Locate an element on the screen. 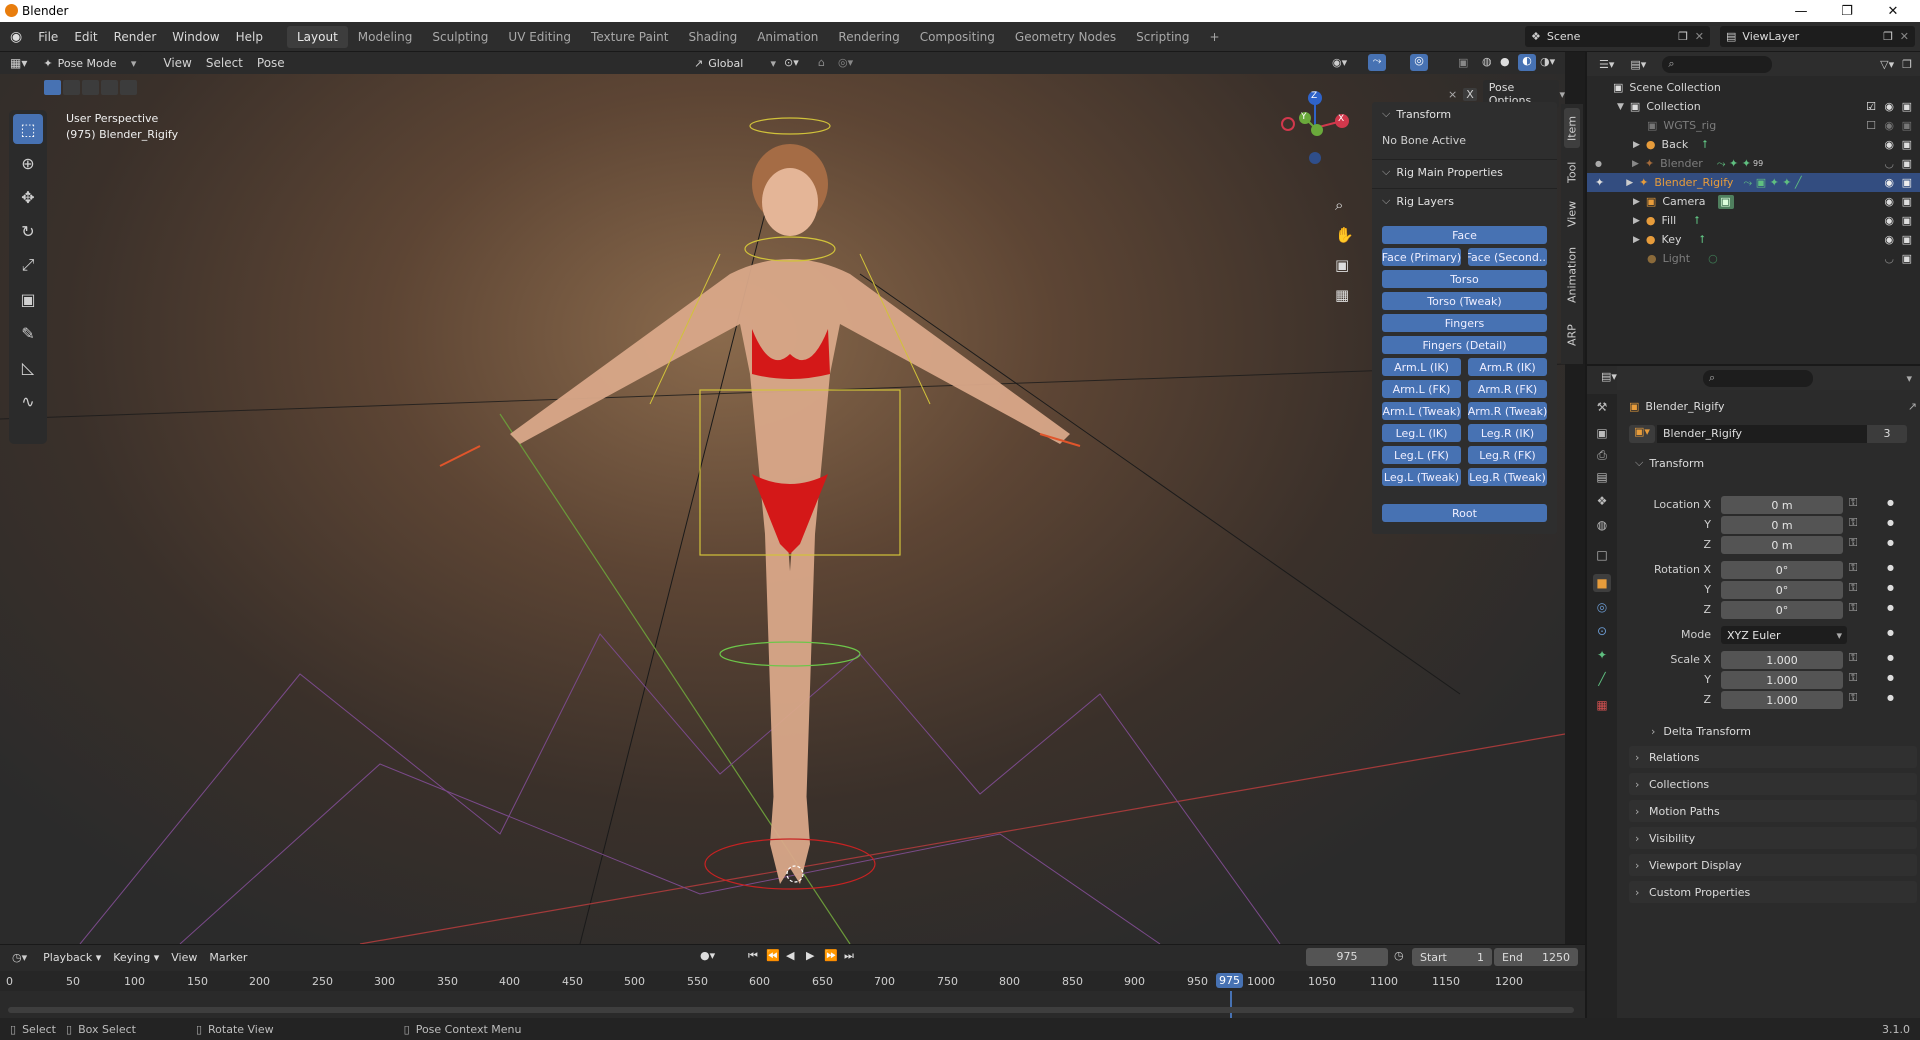  menu-file: File is located at coordinates (48, 37).